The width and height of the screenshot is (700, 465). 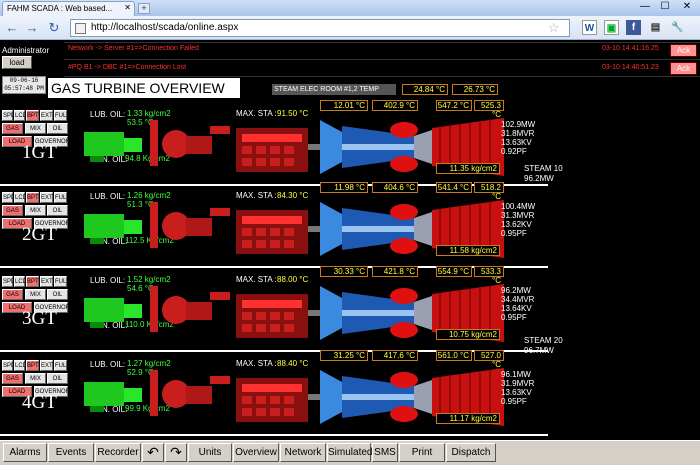 What do you see at coordinates (12, 28) in the screenshot?
I see `back-button: ←` at bounding box center [12, 28].